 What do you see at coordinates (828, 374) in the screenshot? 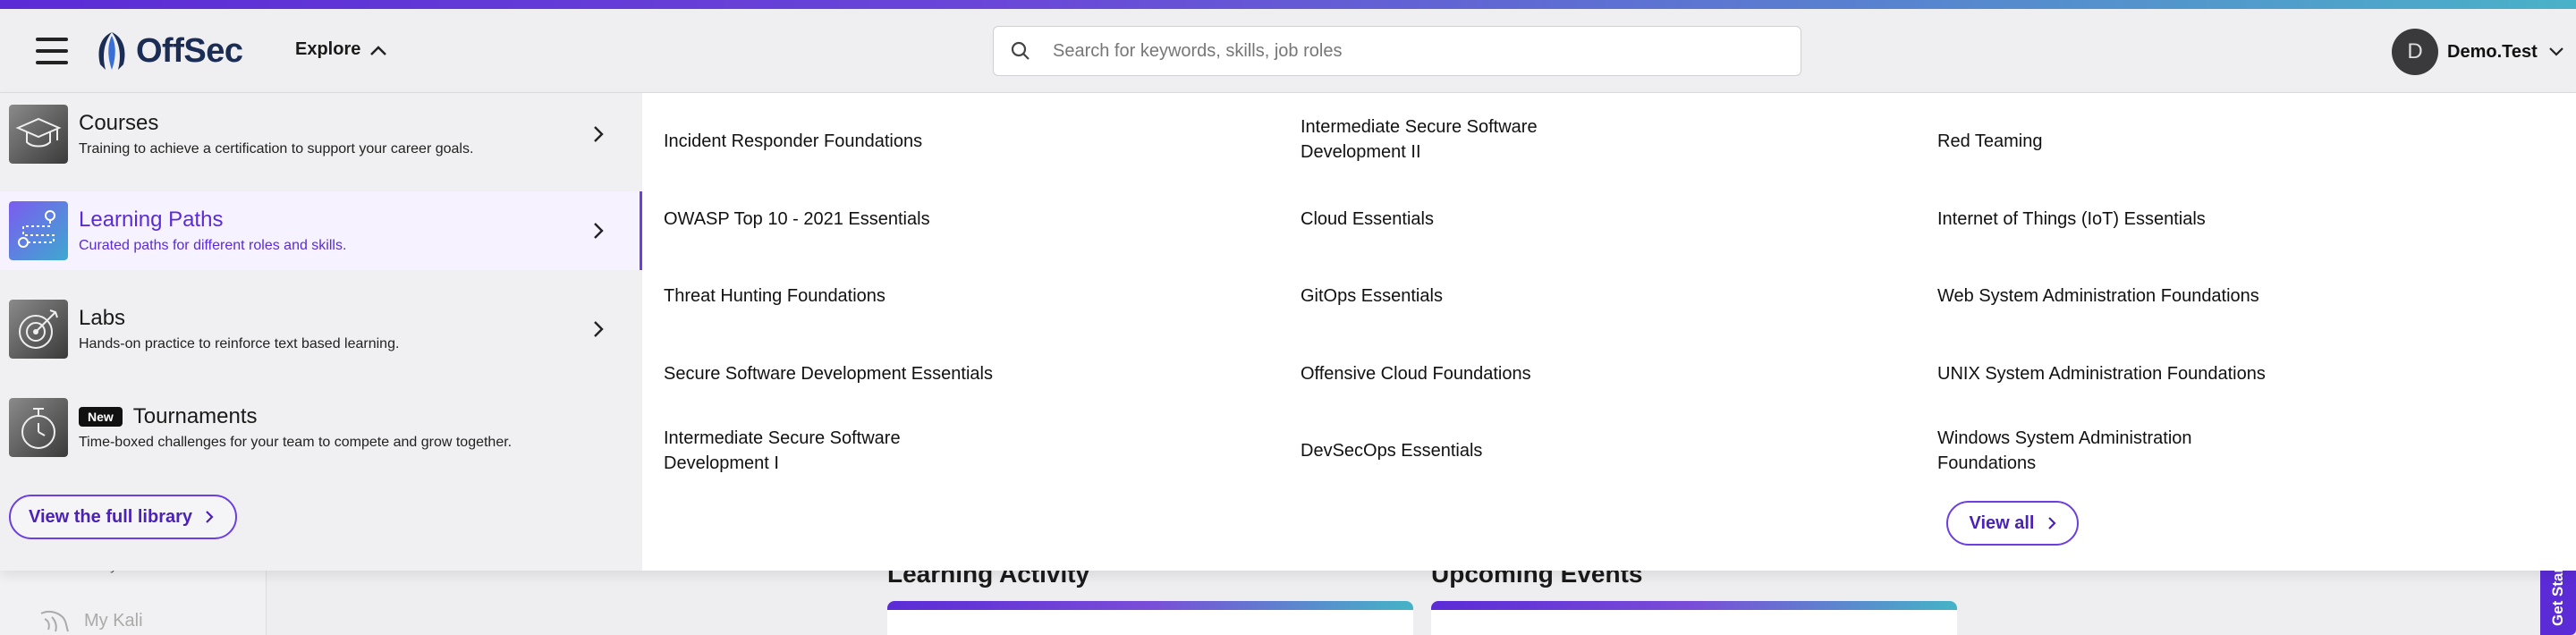
I see `path-link: Secure Software Development Essentials` at bounding box center [828, 374].